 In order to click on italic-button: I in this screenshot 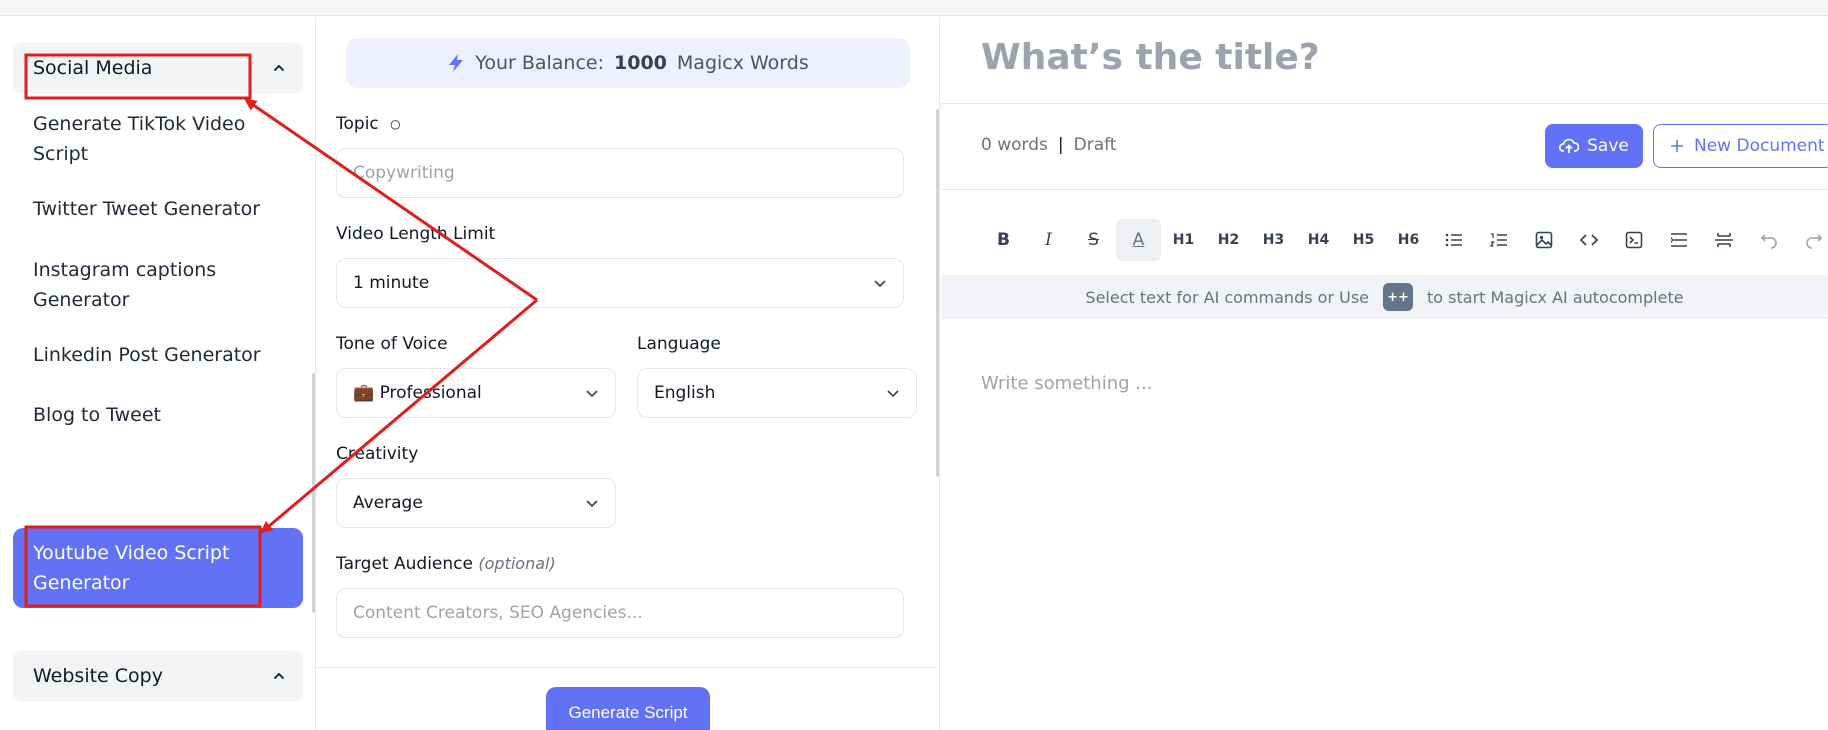, I will do `click(1048, 240)`.